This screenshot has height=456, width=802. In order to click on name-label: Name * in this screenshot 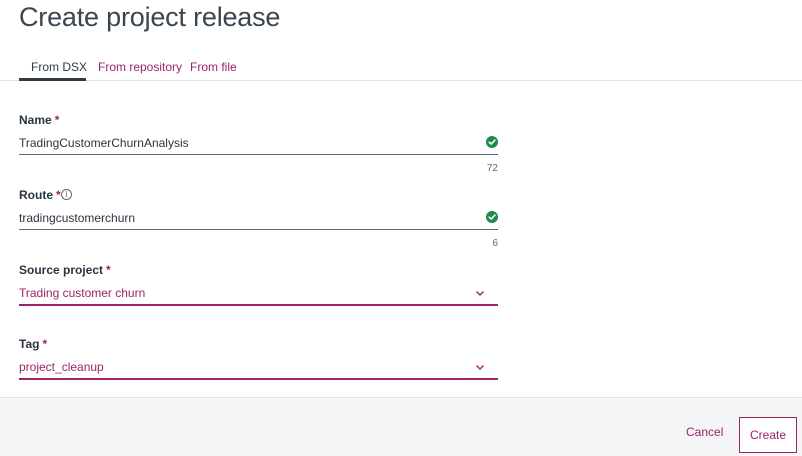, I will do `click(39, 120)`.